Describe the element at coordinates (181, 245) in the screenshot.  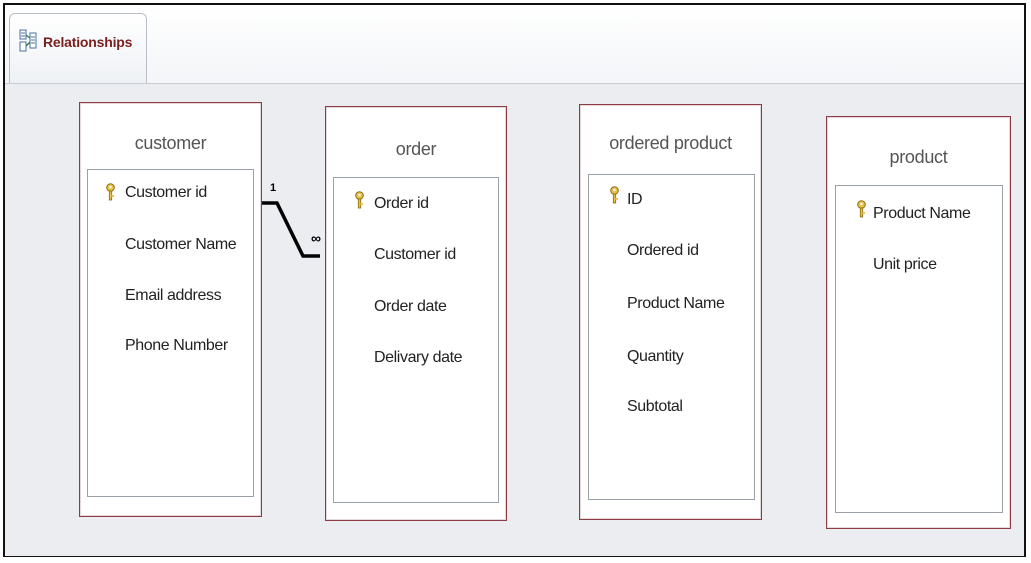
I see `field-row: Customer Name` at that location.